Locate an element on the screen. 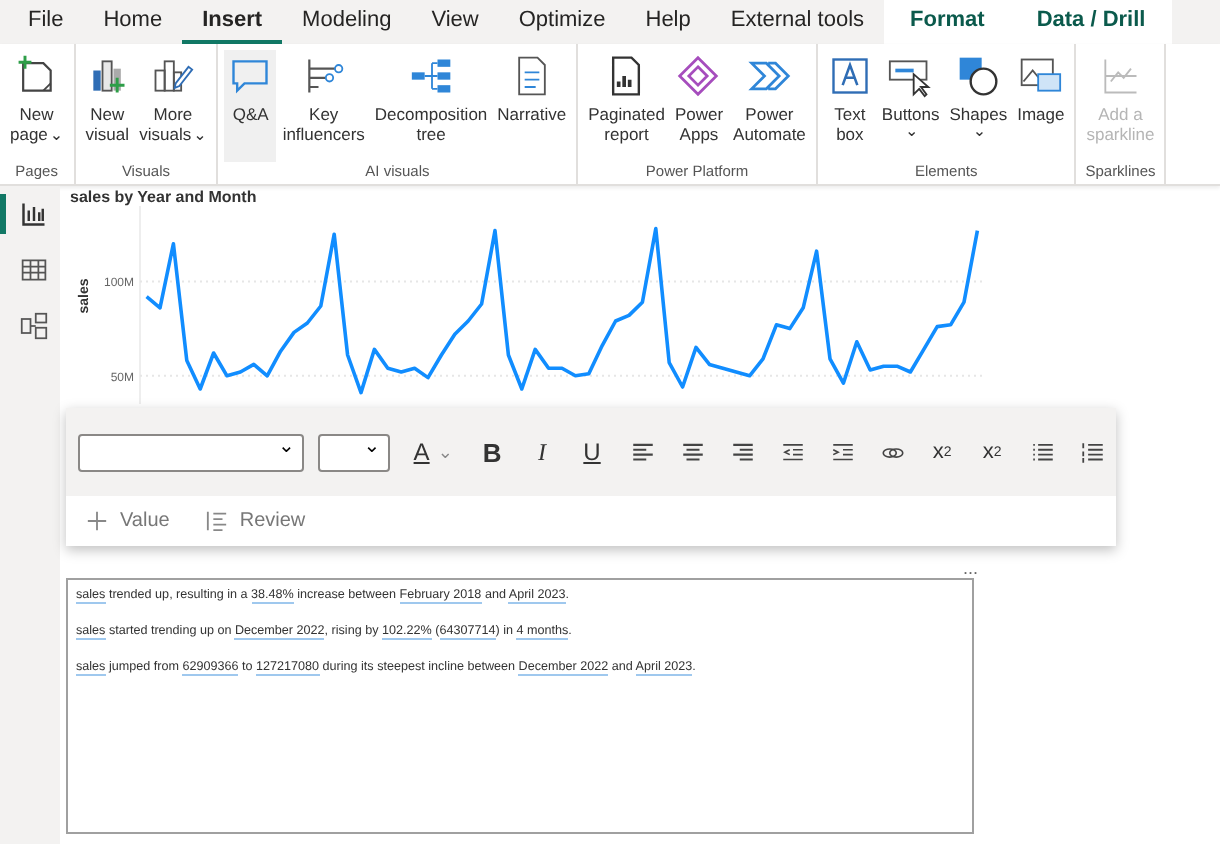  ribbon-button: Key influencers is located at coordinates (323, 106).